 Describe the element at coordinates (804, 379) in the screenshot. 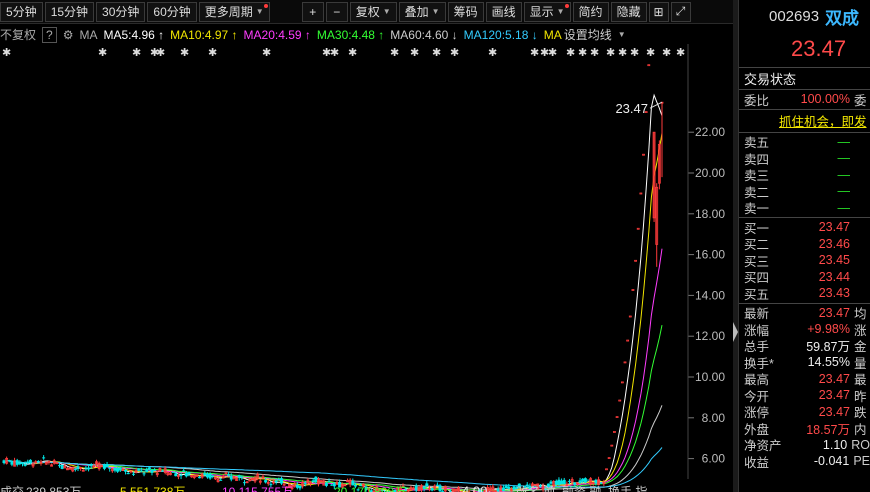

I see `stats-row: 最高 23.47 最` at that location.